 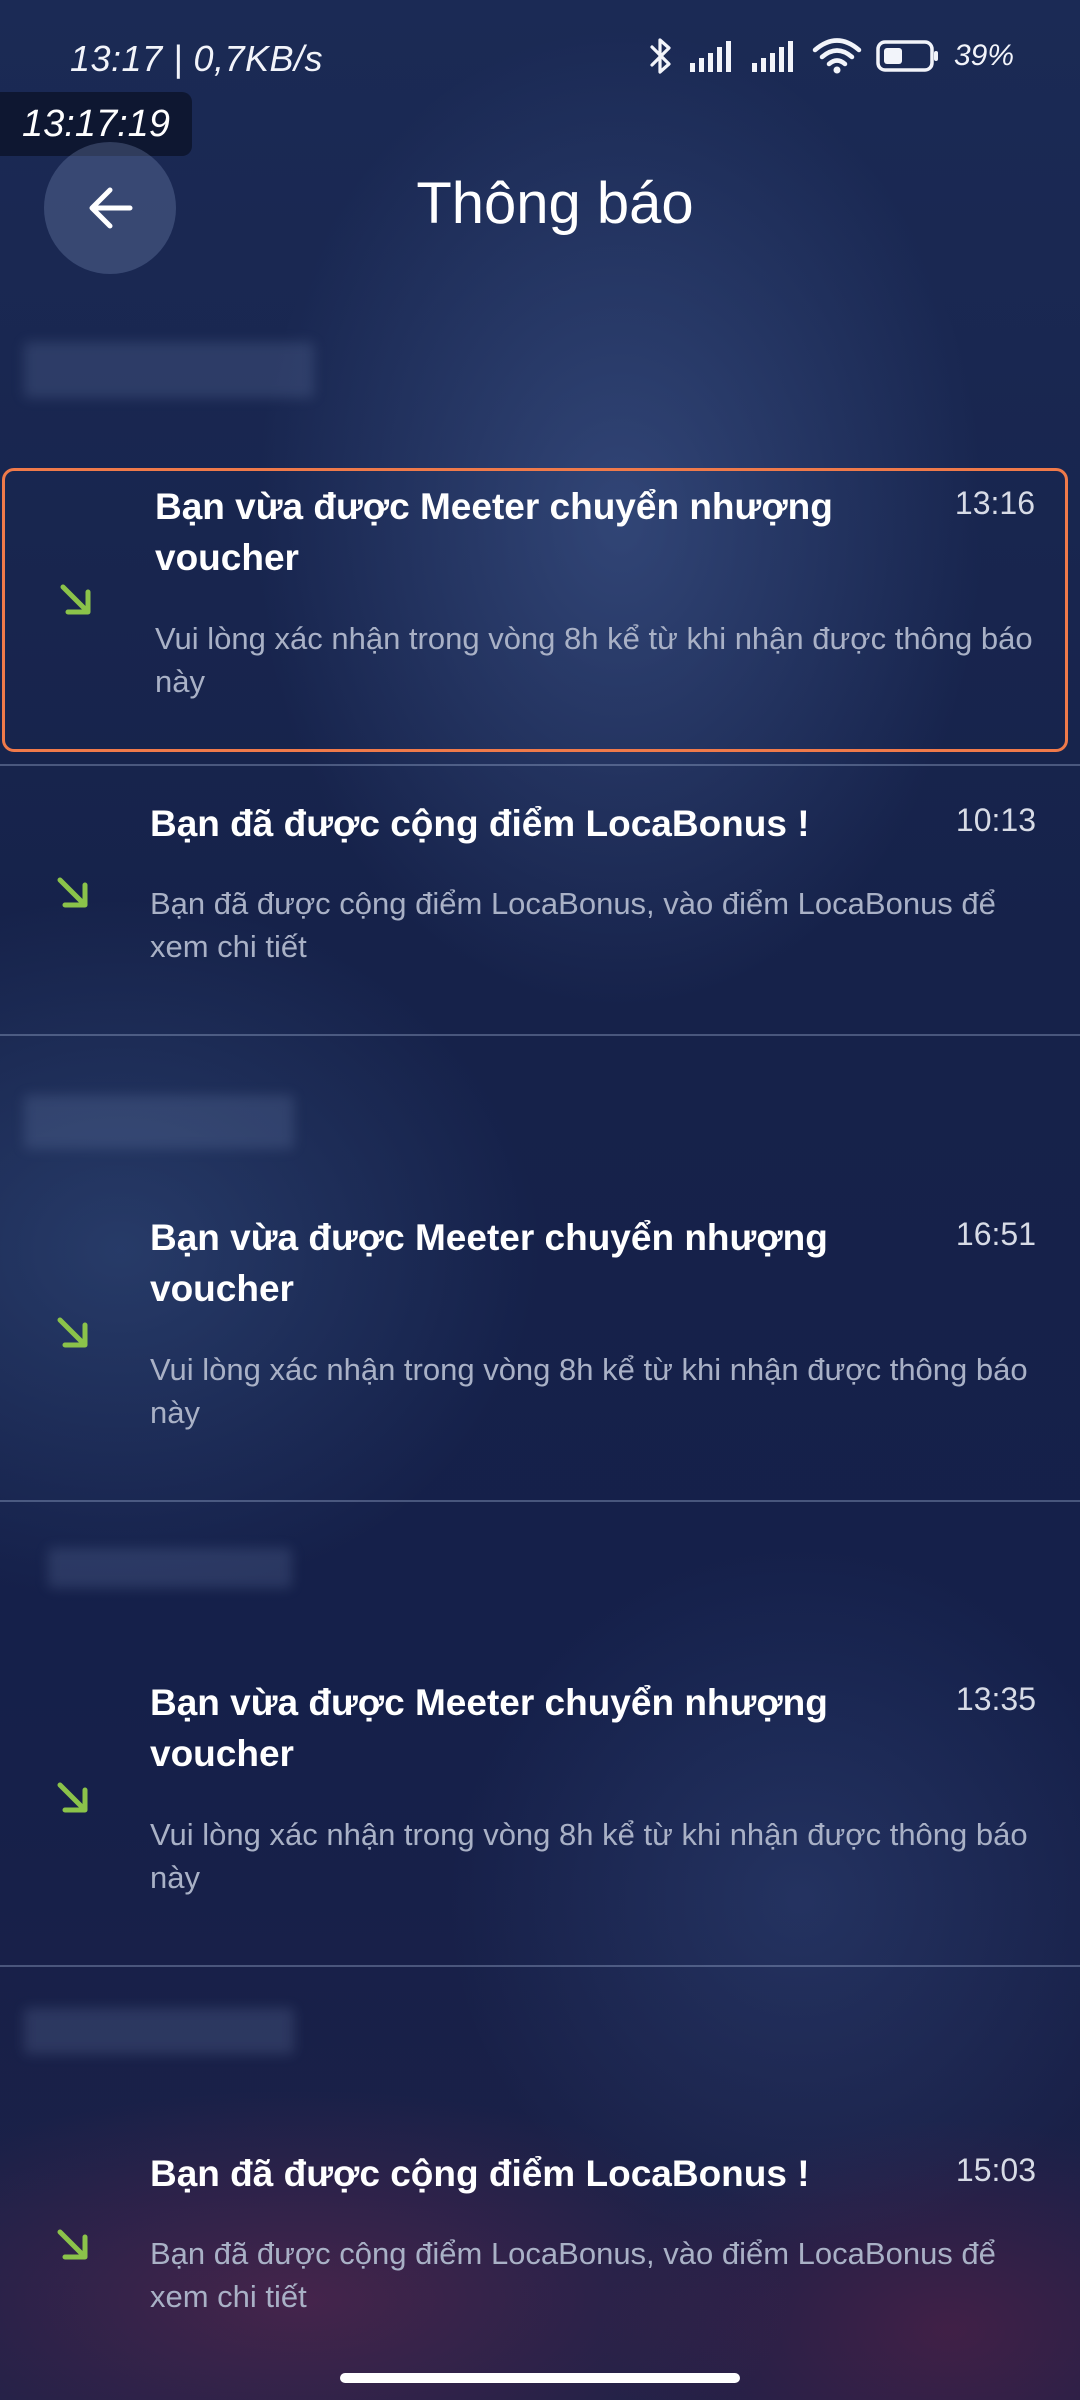 What do you see at coordinates (995, 820) in the screenshot?
I see `notification-time: 10:13` at bounding box center [995, 820].